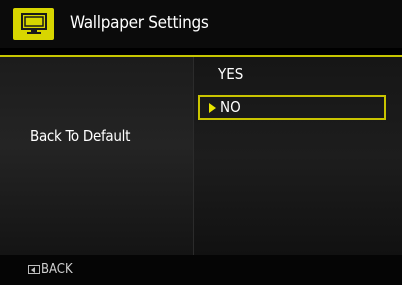  I want to click on menu-footer: BACK, so click(201, 270).